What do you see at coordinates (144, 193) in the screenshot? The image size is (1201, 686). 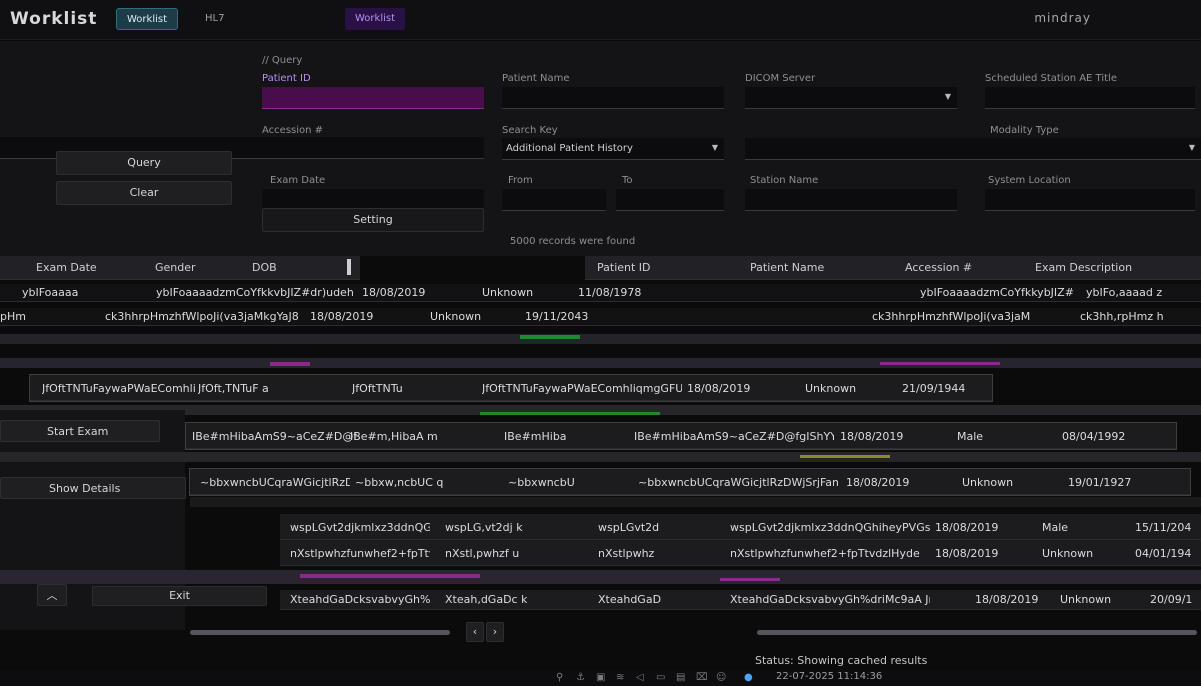 I see `clear-button: Clear` at bounding box center [144, 193].